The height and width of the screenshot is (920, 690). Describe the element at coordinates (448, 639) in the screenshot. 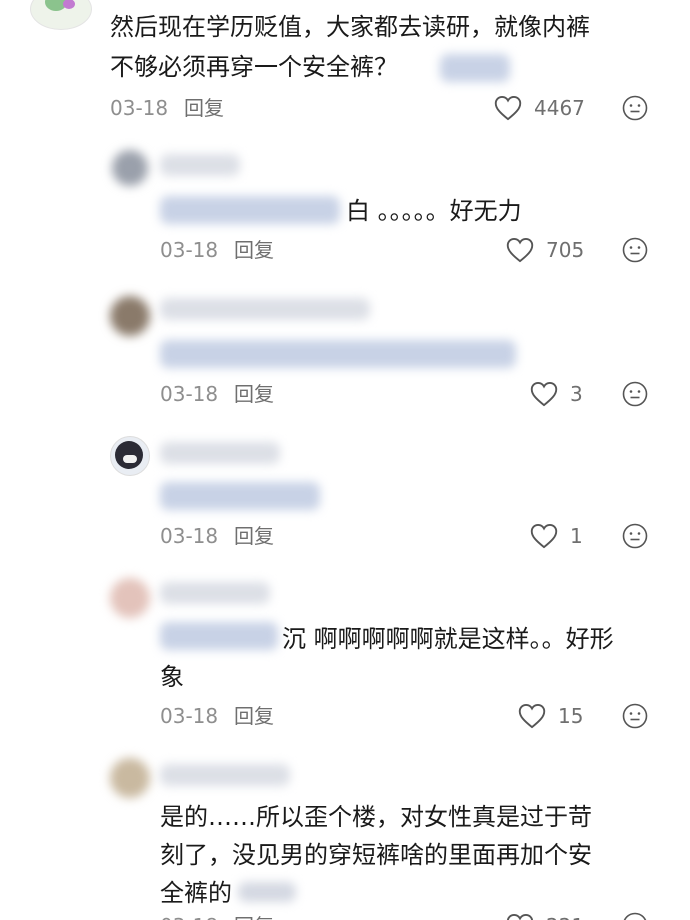

I see `comment-text: 沉 啊啊啊啊啊就是这样。。好形` at that location.